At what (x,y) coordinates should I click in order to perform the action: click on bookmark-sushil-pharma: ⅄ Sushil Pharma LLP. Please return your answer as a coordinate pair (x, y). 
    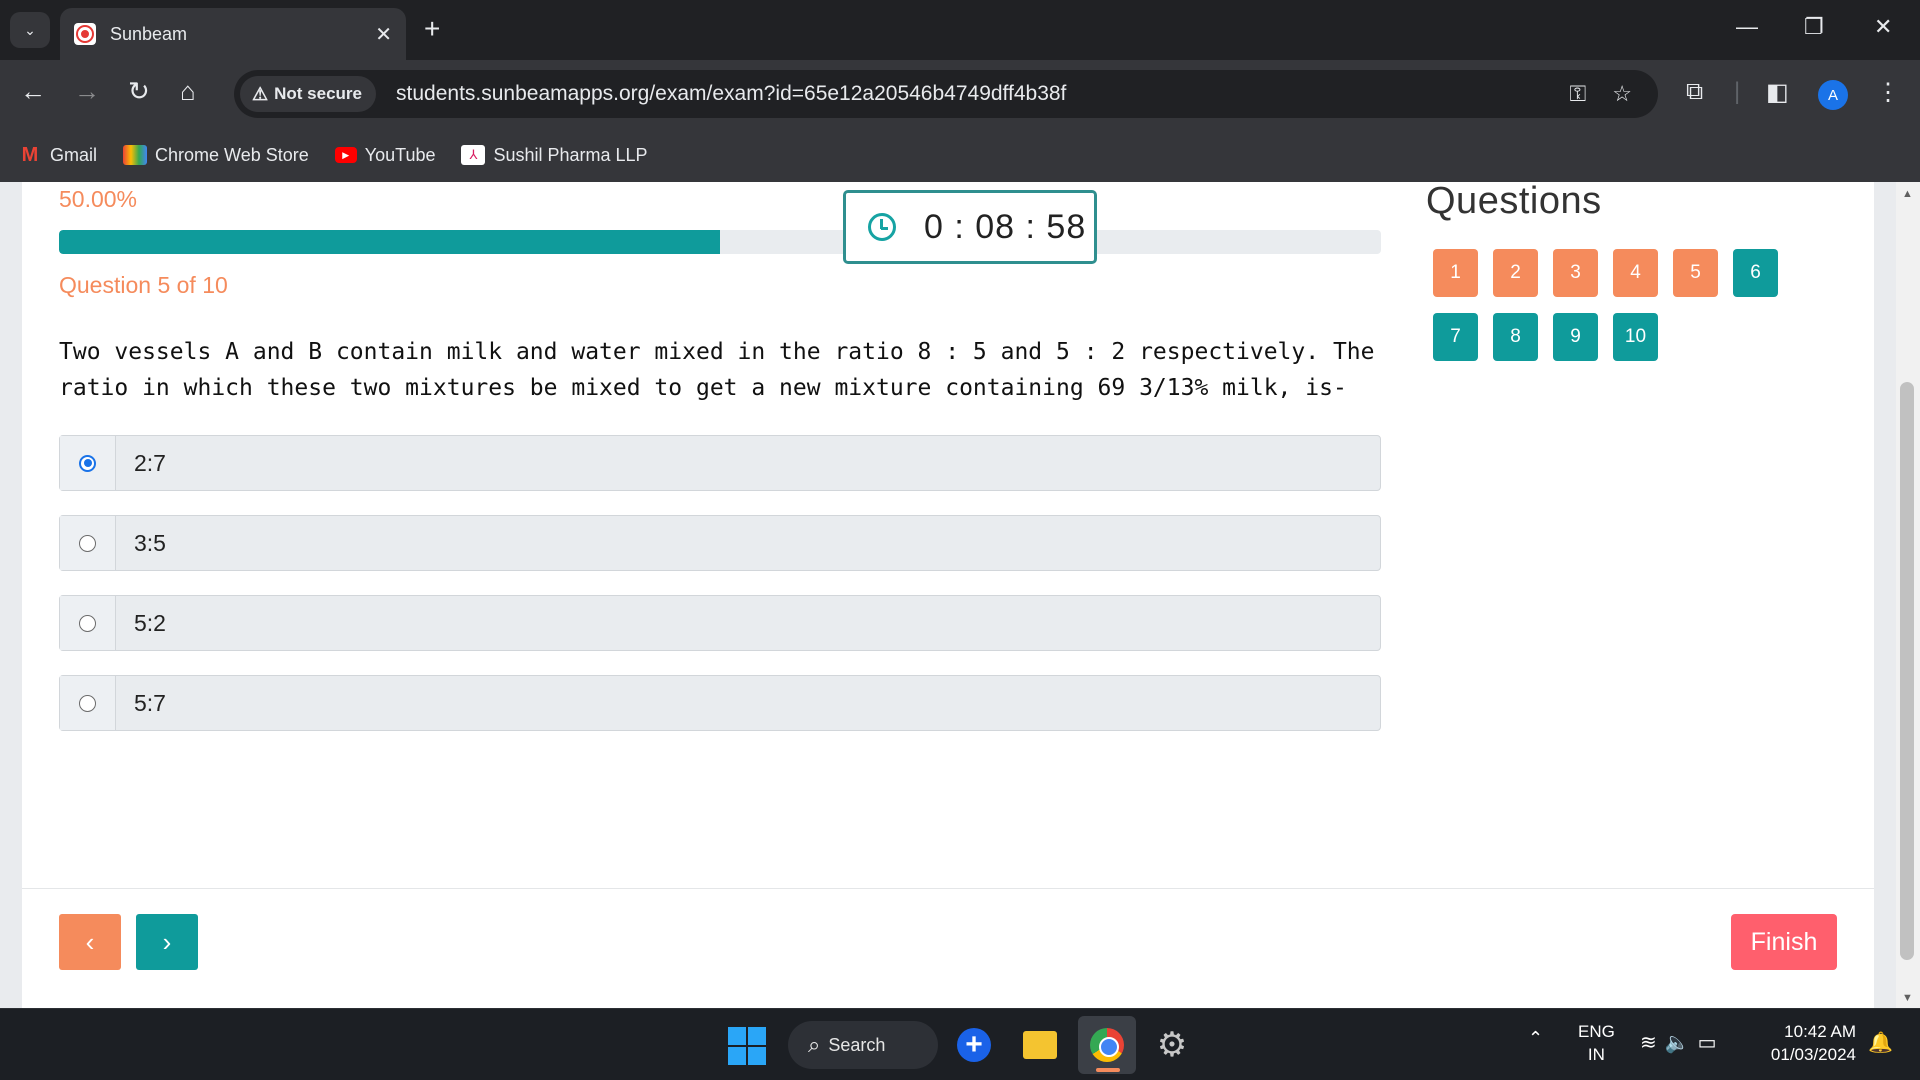
    Looking at the image, I should click on (554, 155).